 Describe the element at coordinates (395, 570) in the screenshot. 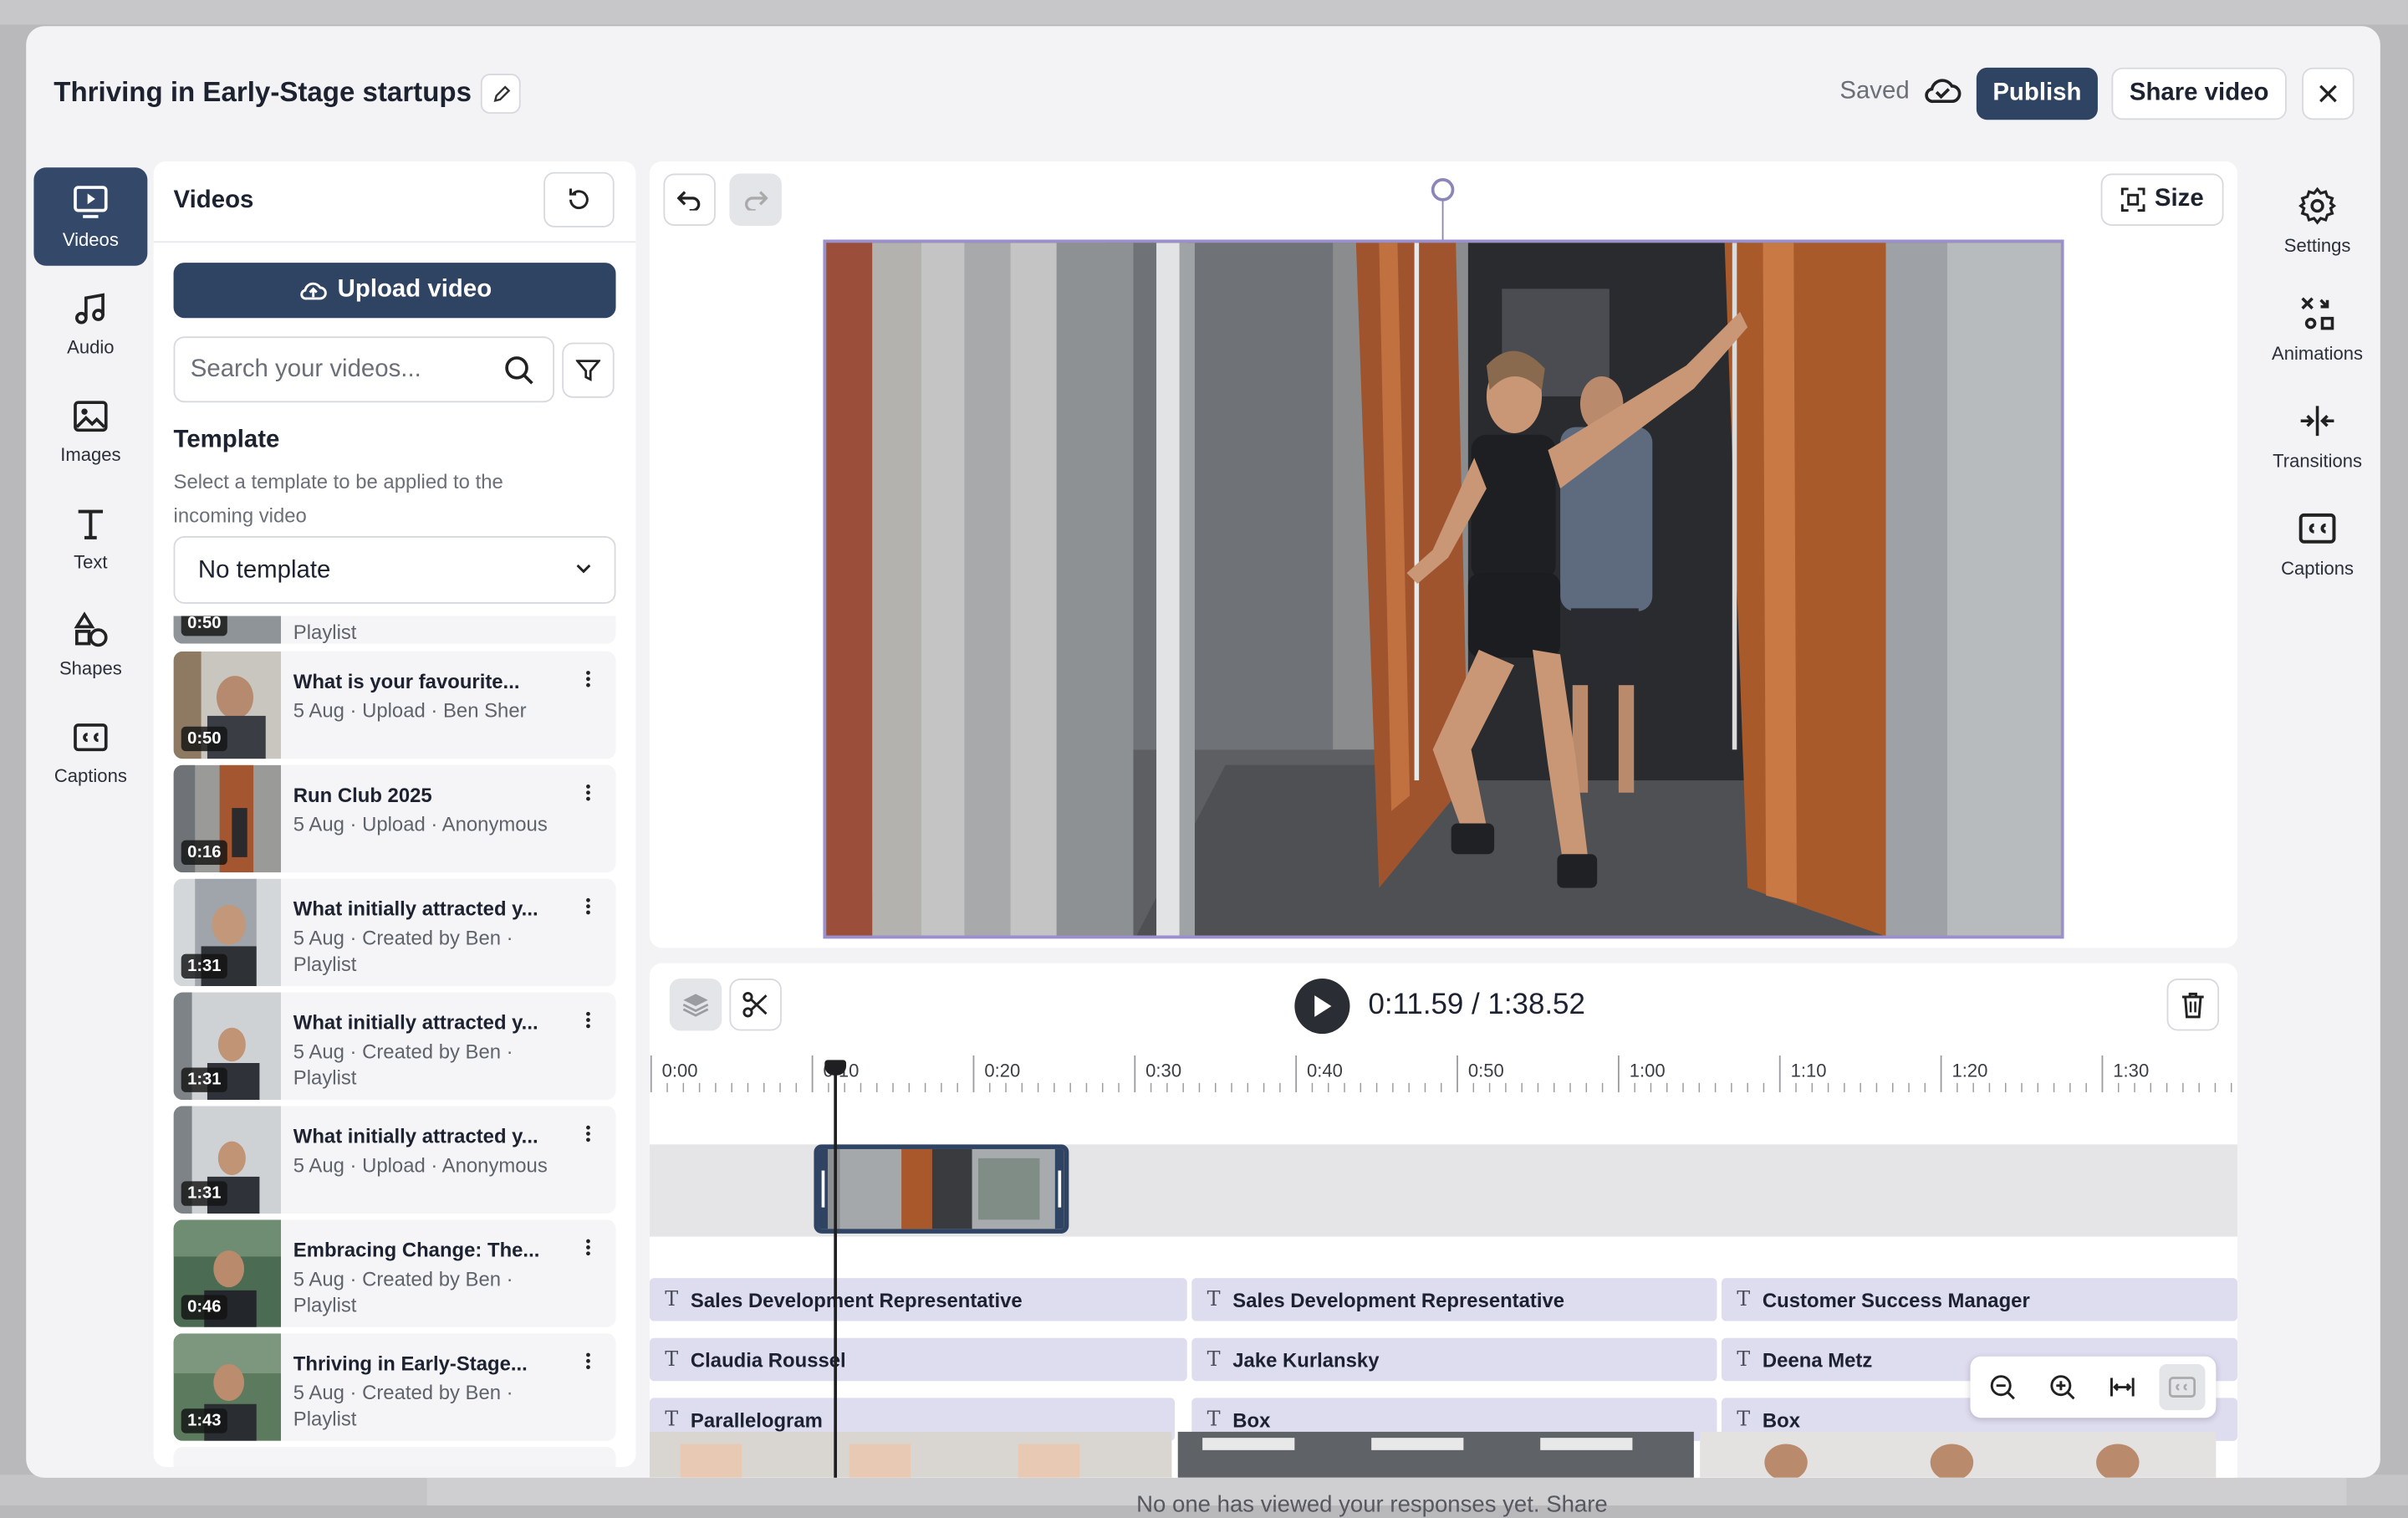

I see `template-select: No template` at that location.